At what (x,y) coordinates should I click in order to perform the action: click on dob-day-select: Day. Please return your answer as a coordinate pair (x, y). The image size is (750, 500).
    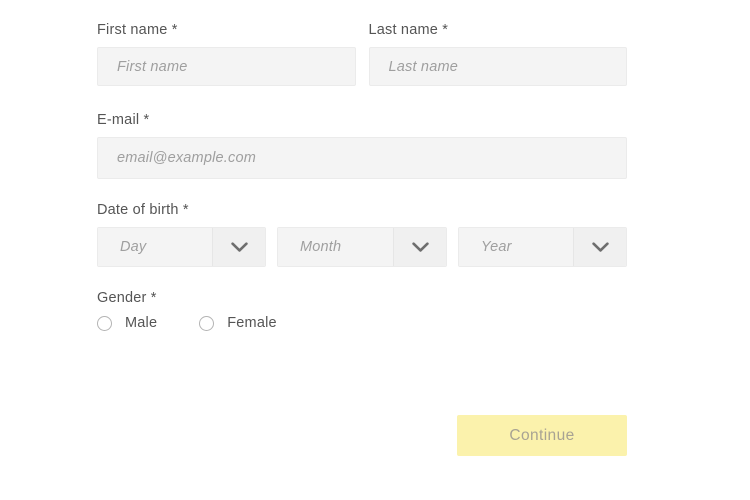
    Looking at the image, I should click on (181, 247).